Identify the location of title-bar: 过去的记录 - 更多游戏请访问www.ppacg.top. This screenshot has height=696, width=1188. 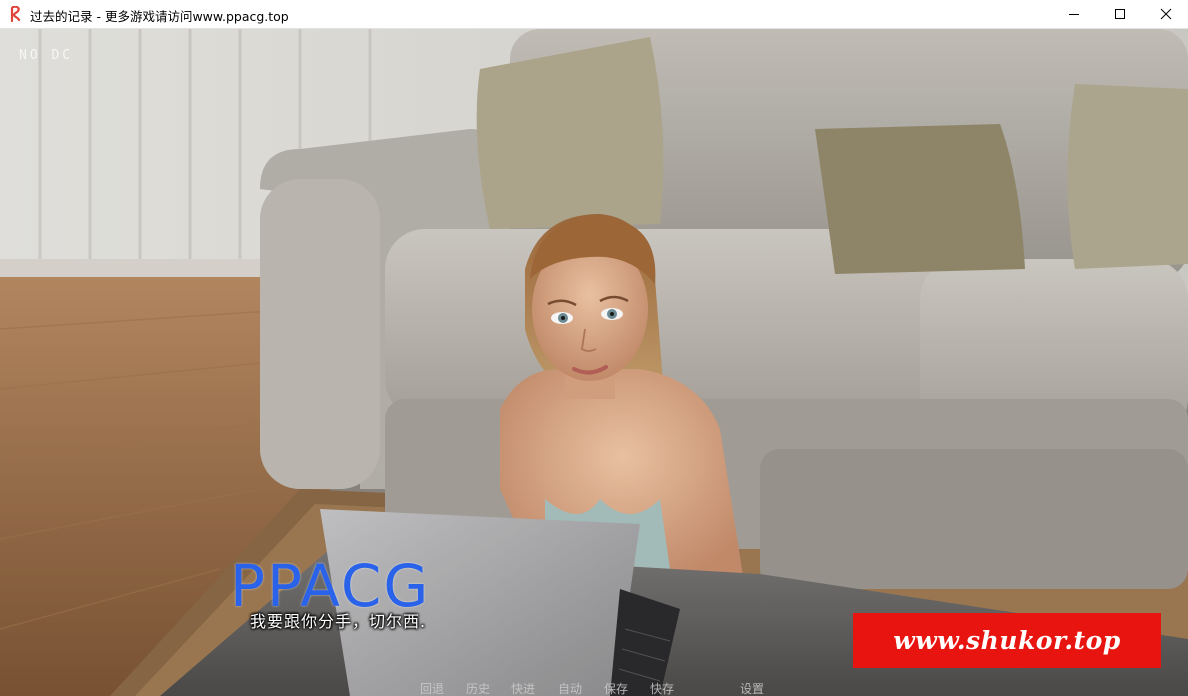
(594, 14).